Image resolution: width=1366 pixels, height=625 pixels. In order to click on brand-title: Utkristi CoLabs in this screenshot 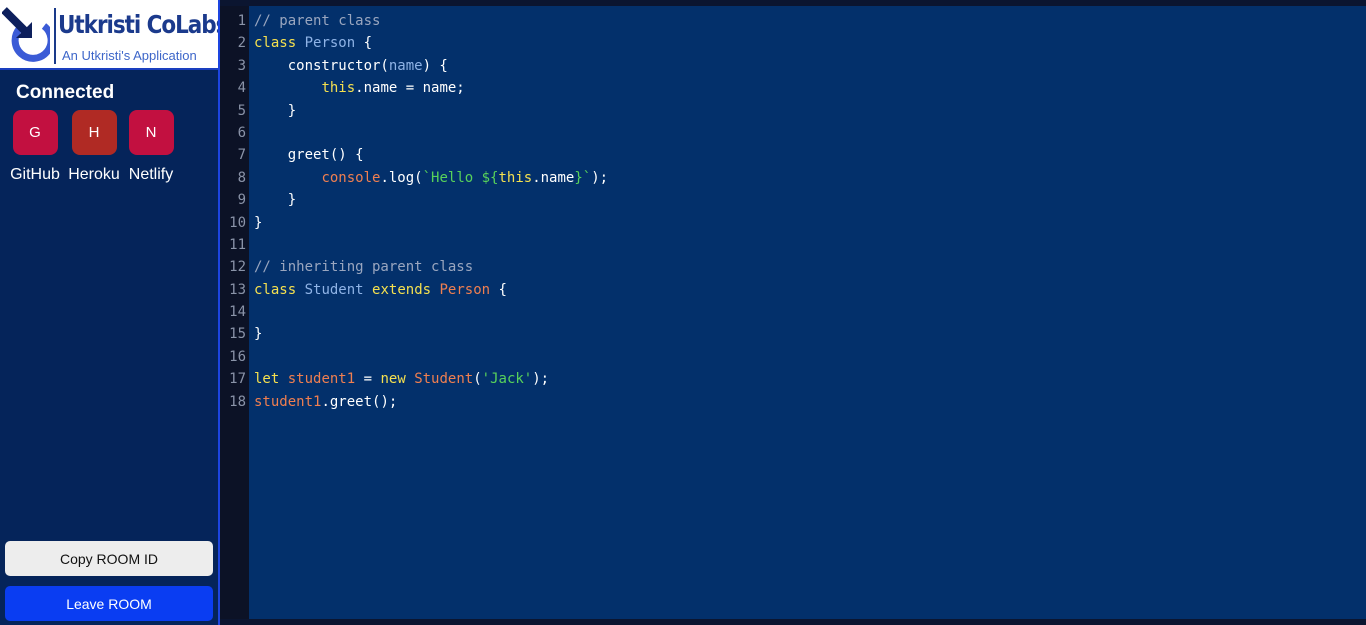, I will do `click(143, 24)`.